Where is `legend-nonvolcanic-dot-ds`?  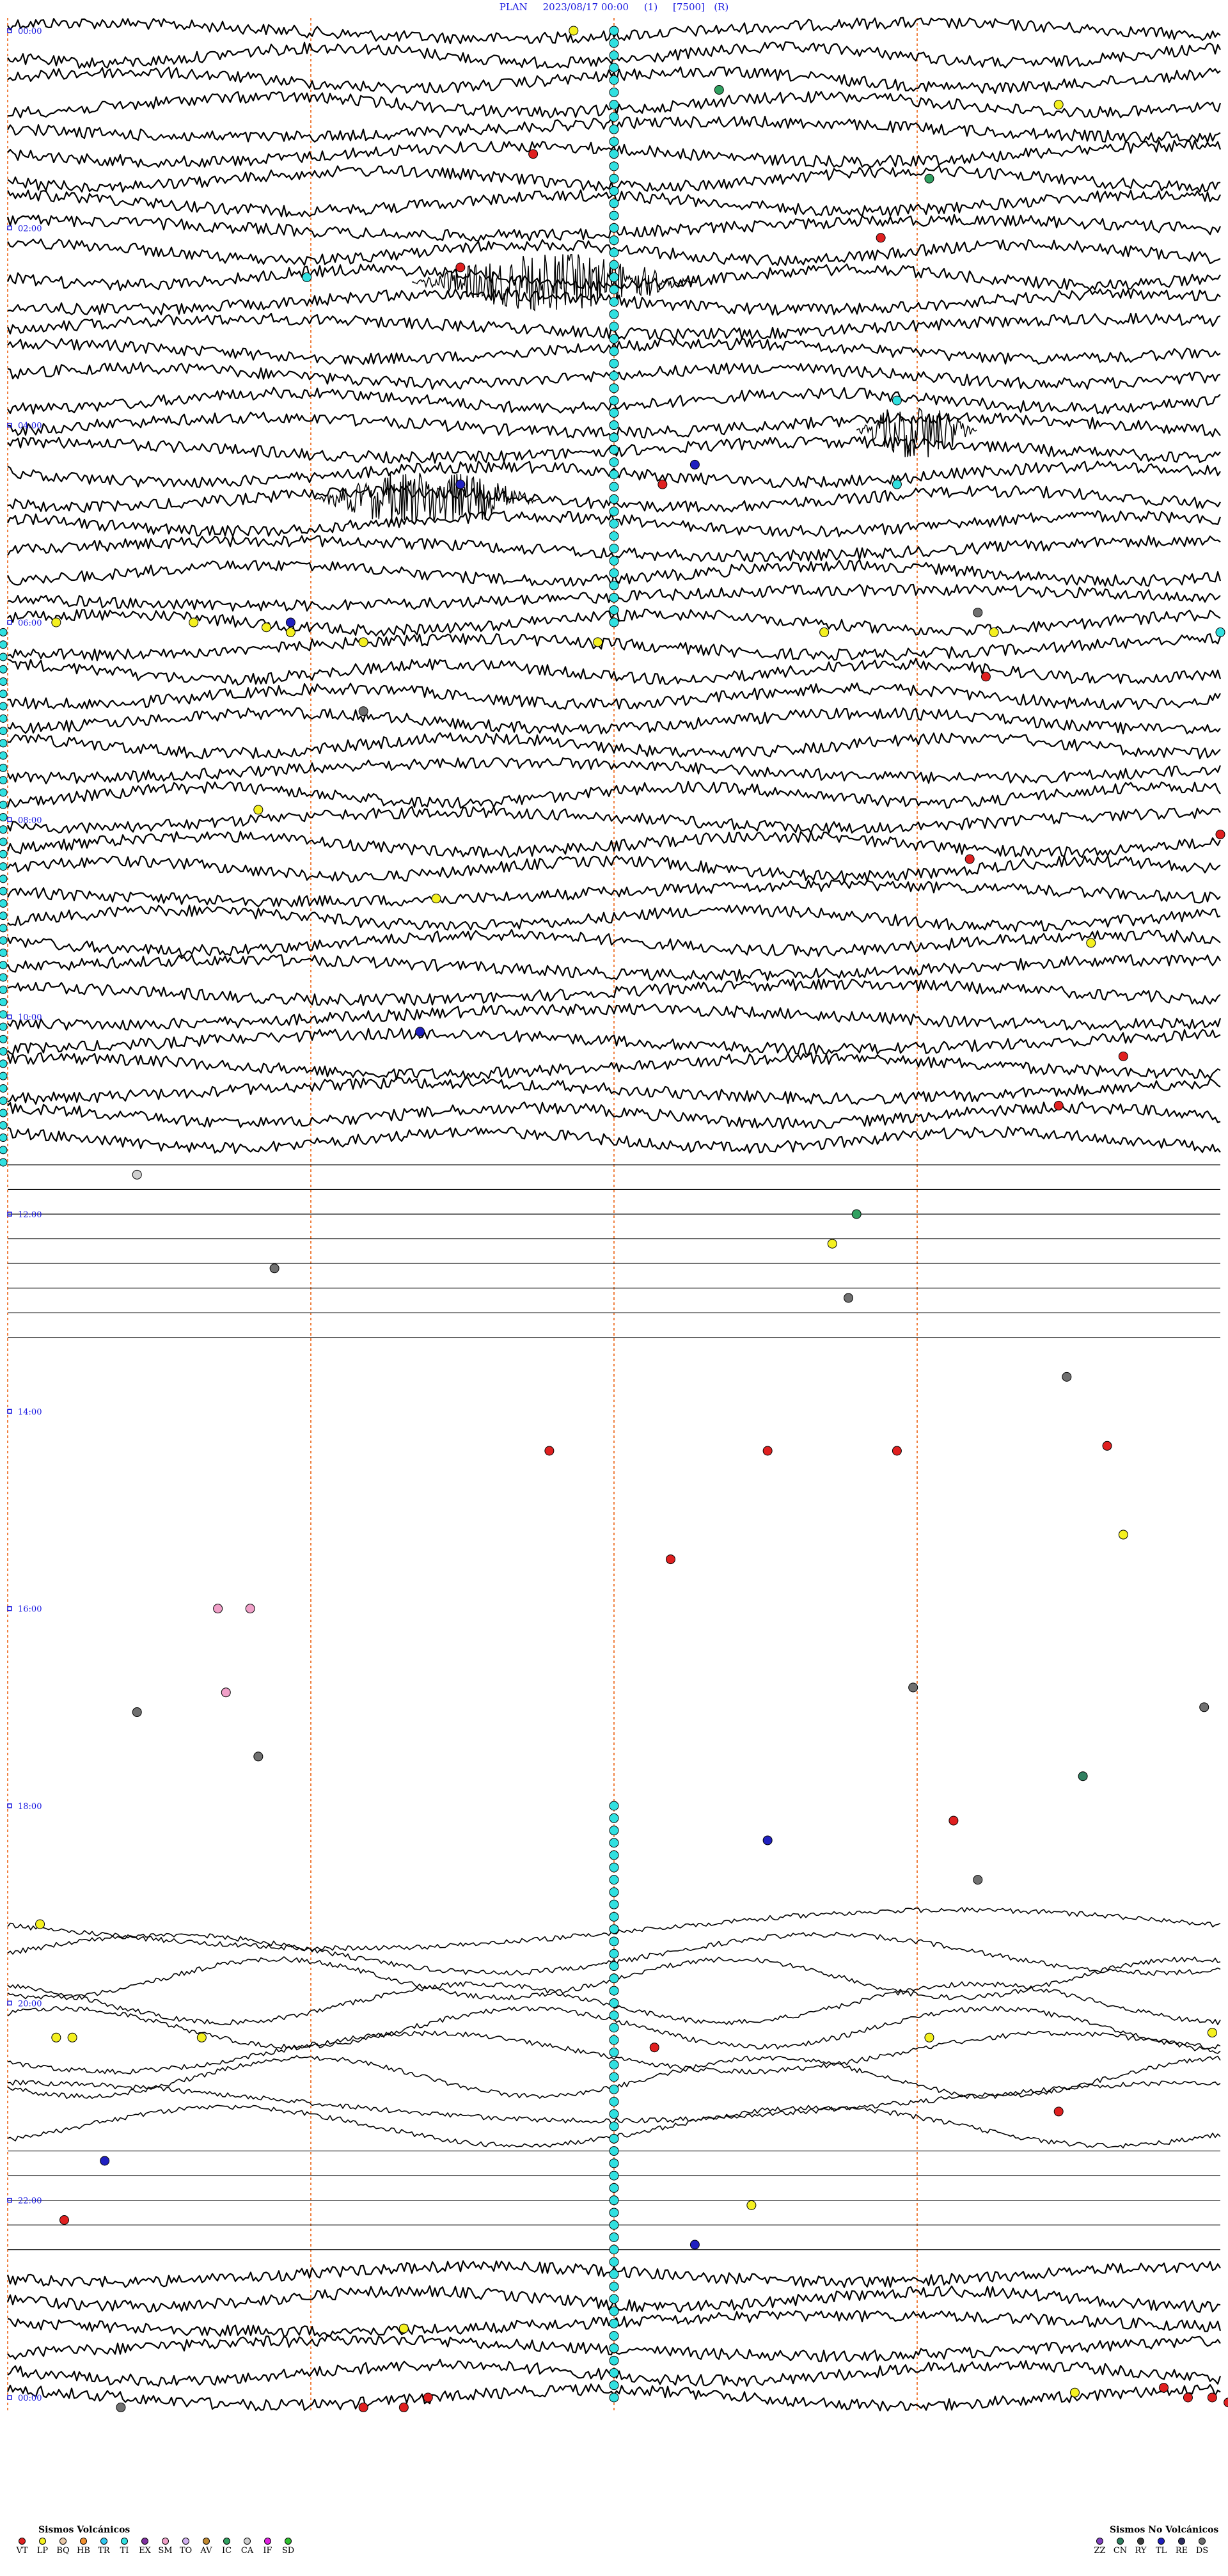
legend-nonvolcanic-dot-ds is located at coordinates (1202, 2541).